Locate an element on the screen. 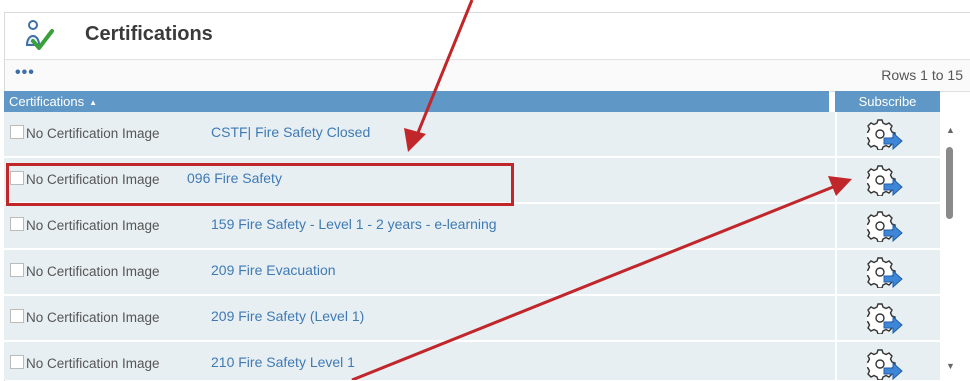 Image resolution: width=970 pixels, height=381 pixels. scrollbar-thumb is located at coordinates (949, 183).